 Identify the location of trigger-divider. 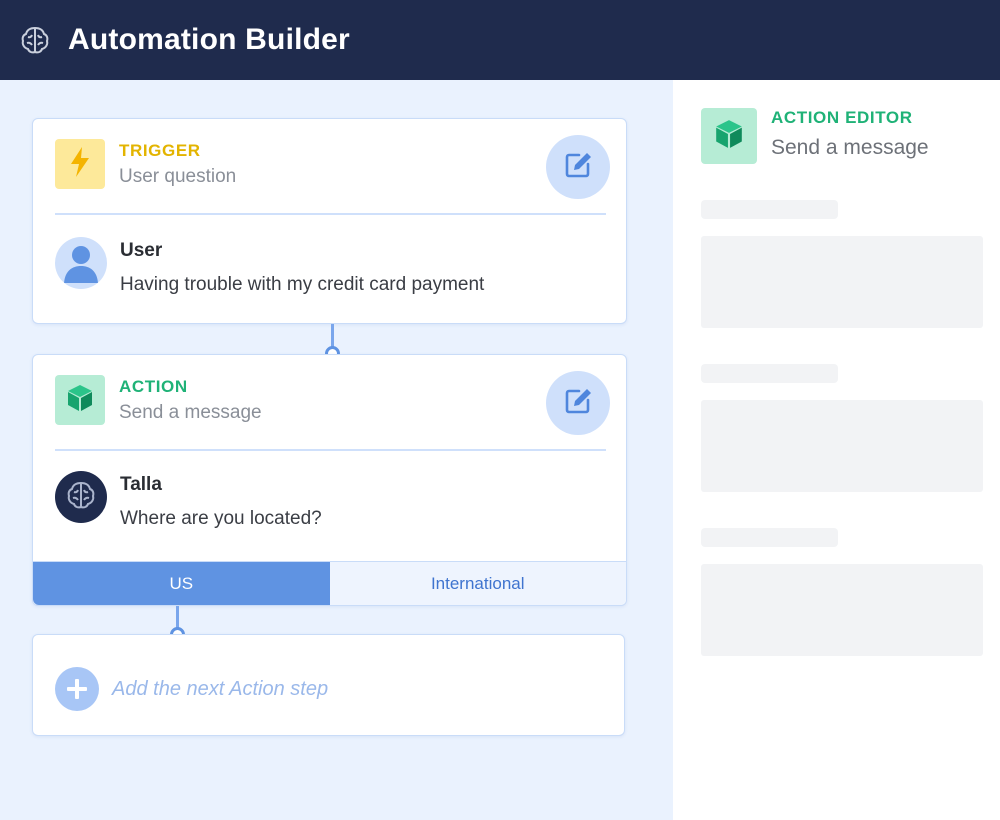
(330, 214).